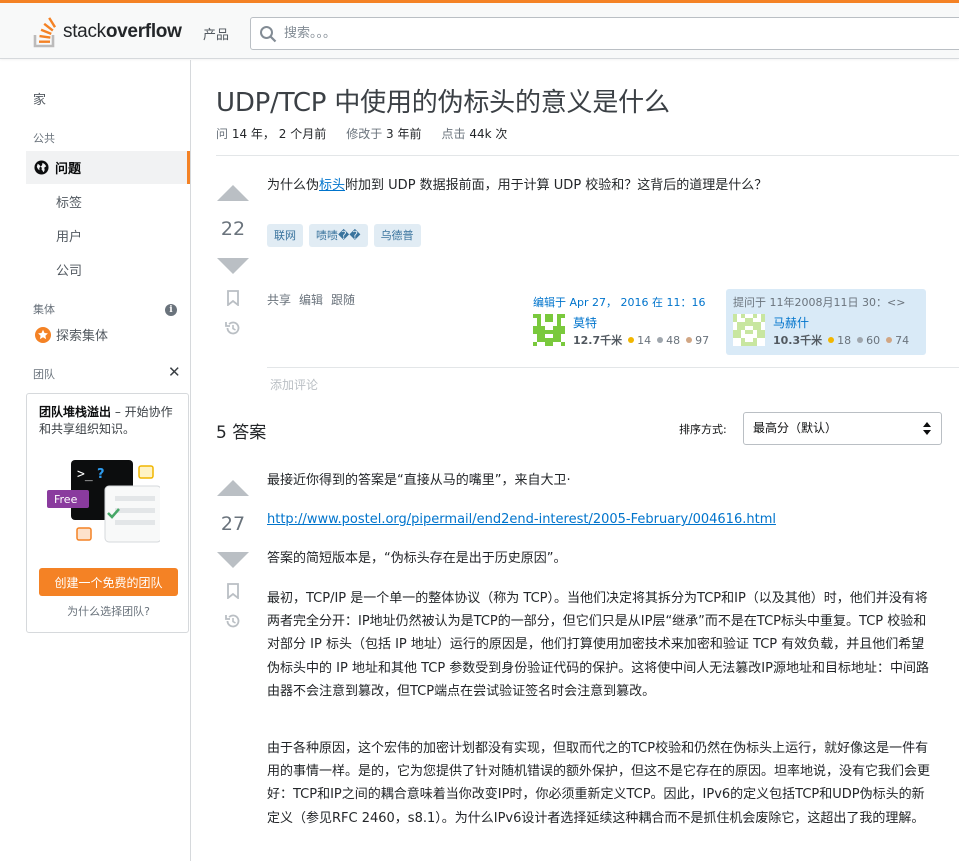 The height and width of the screenshot is (861, 959). I want to click on asked-meta: 问 14 年， 2 个月前, so click(271, 133).